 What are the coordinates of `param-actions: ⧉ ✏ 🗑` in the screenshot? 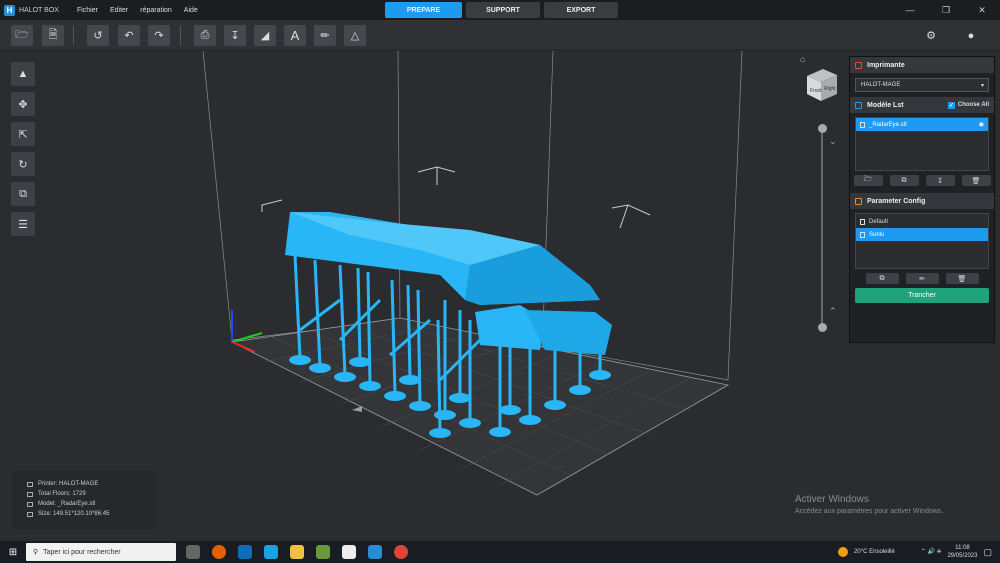 It's located at (922, 278).